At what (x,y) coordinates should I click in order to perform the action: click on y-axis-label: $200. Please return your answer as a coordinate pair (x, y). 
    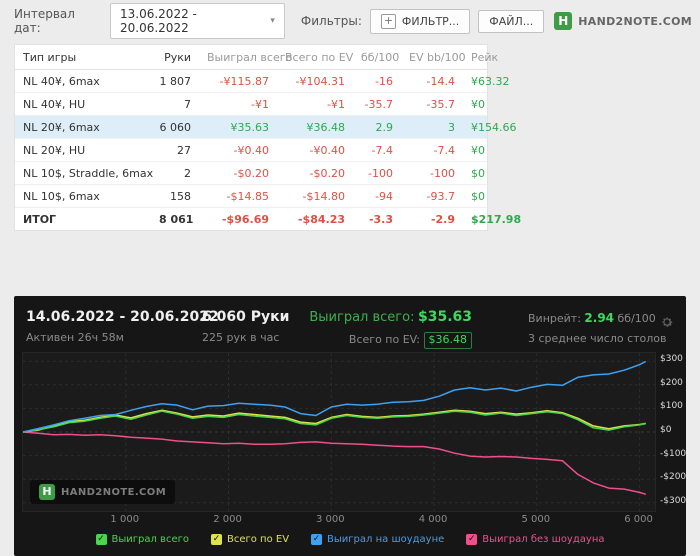
    Looking at the image, I should click on (671, 382).